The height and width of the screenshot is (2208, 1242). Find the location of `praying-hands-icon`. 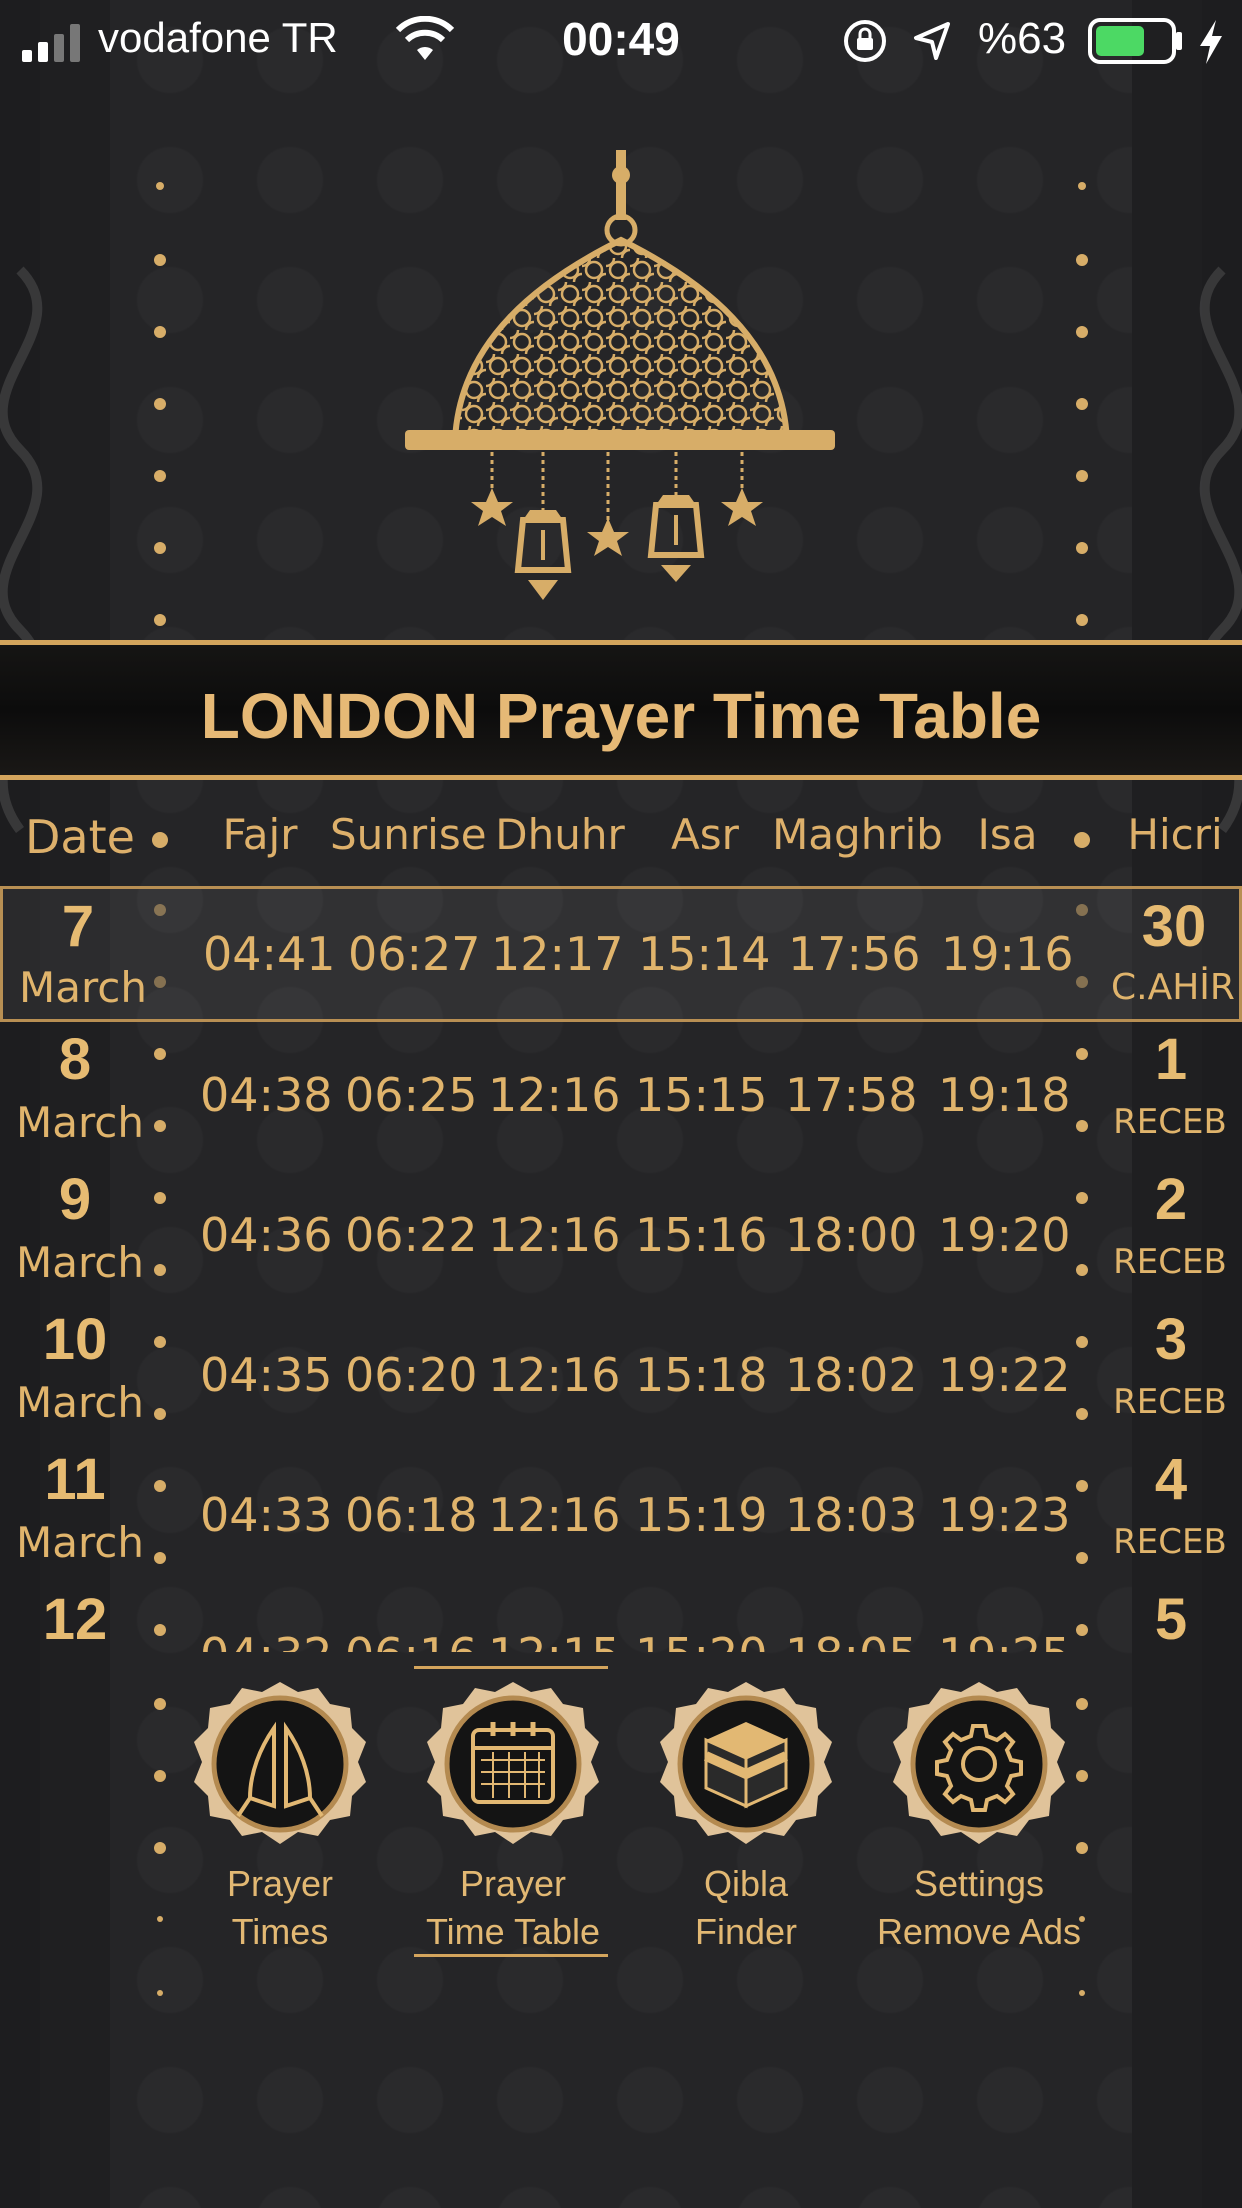

praying-hands-icon is located at coordinates (280, 1763).